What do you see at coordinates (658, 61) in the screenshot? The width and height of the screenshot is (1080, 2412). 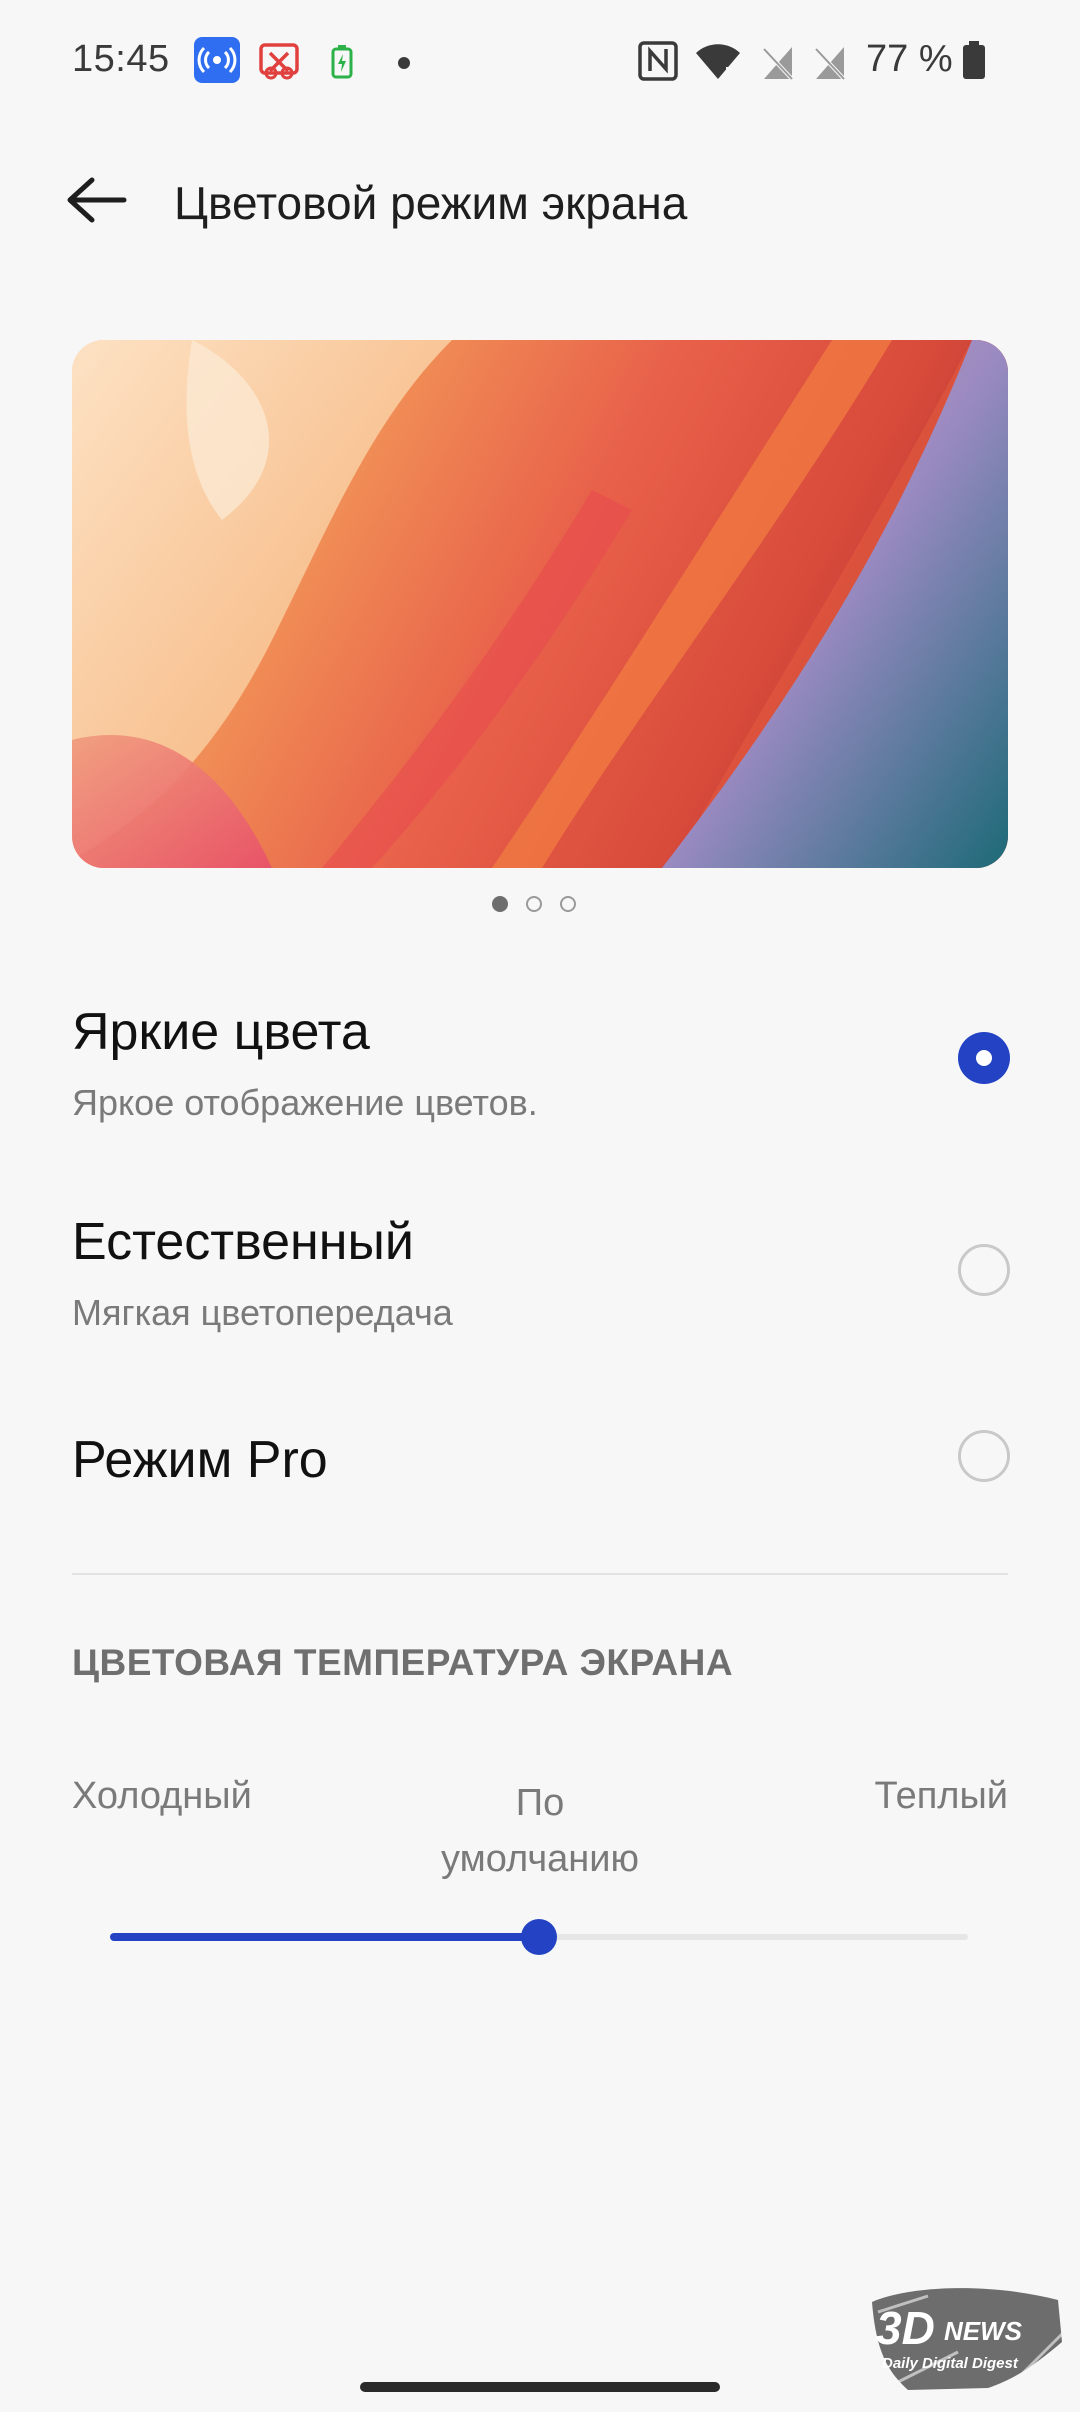 I see `nfc-icon` at bounding box center [658, 61].